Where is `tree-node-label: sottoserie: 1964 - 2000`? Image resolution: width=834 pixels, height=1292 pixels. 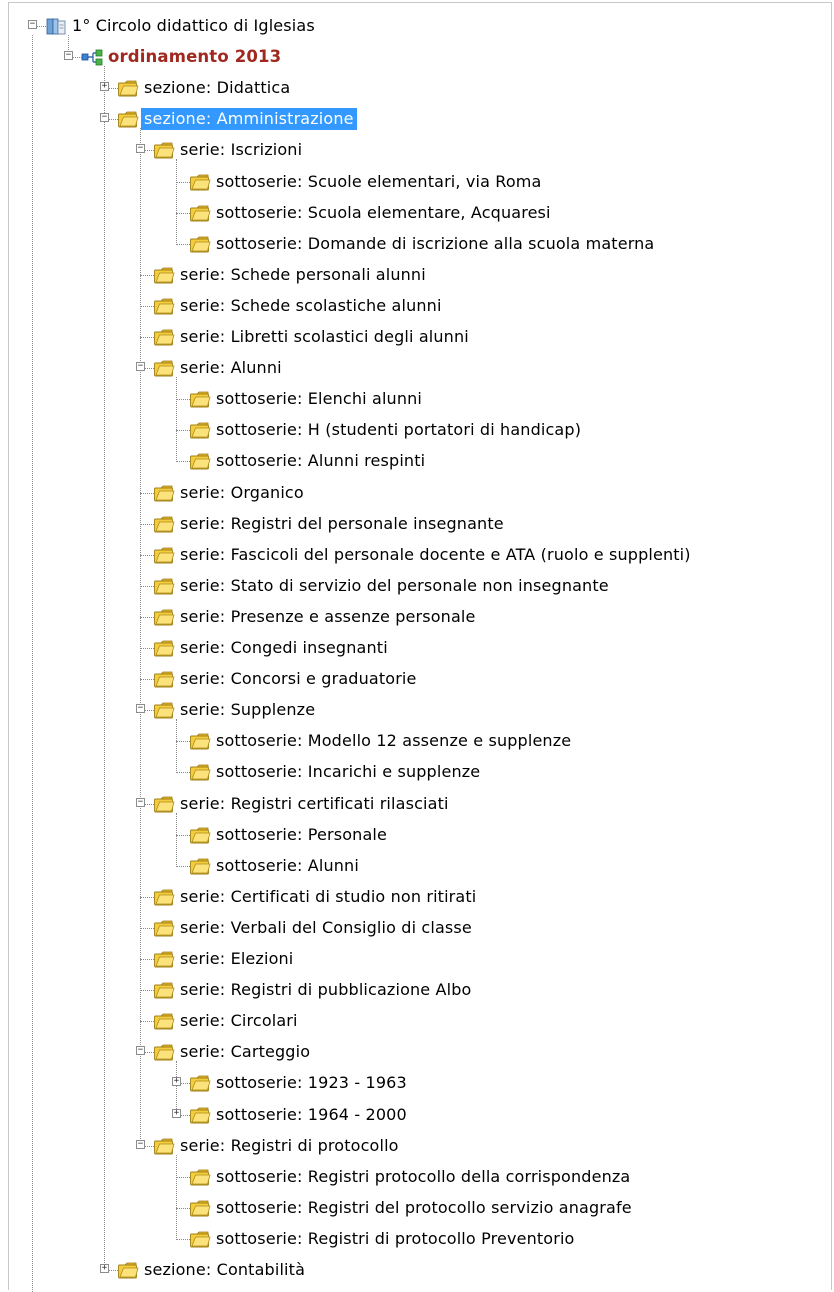
tree-node-label: sottoserie: 1964 - 2000 is located at coordinates (311, 1115).